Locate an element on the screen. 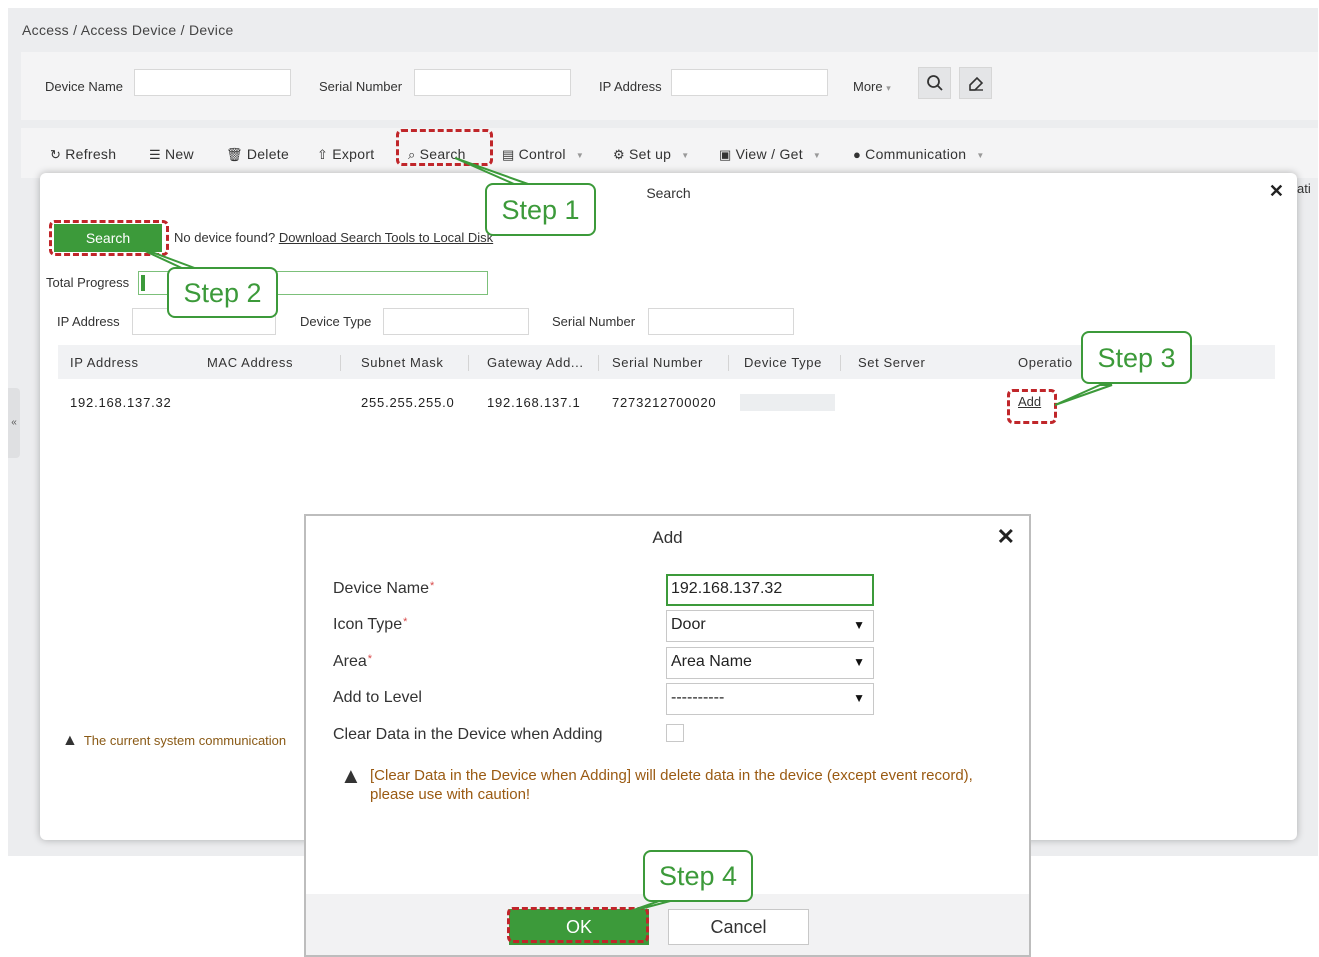  step-2-callout: Step 2 is located at coordinates (222, 292).